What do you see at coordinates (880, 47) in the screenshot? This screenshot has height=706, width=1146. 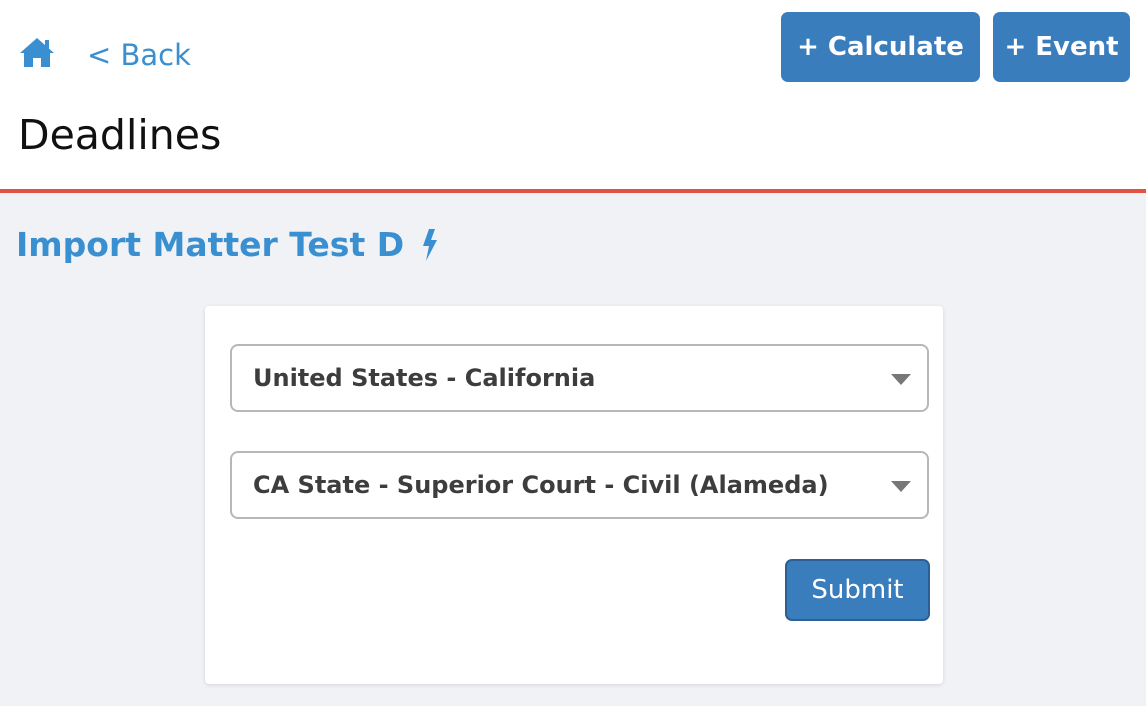 I see `calculate-button: + Calculate` at bounding box center [880, 47].